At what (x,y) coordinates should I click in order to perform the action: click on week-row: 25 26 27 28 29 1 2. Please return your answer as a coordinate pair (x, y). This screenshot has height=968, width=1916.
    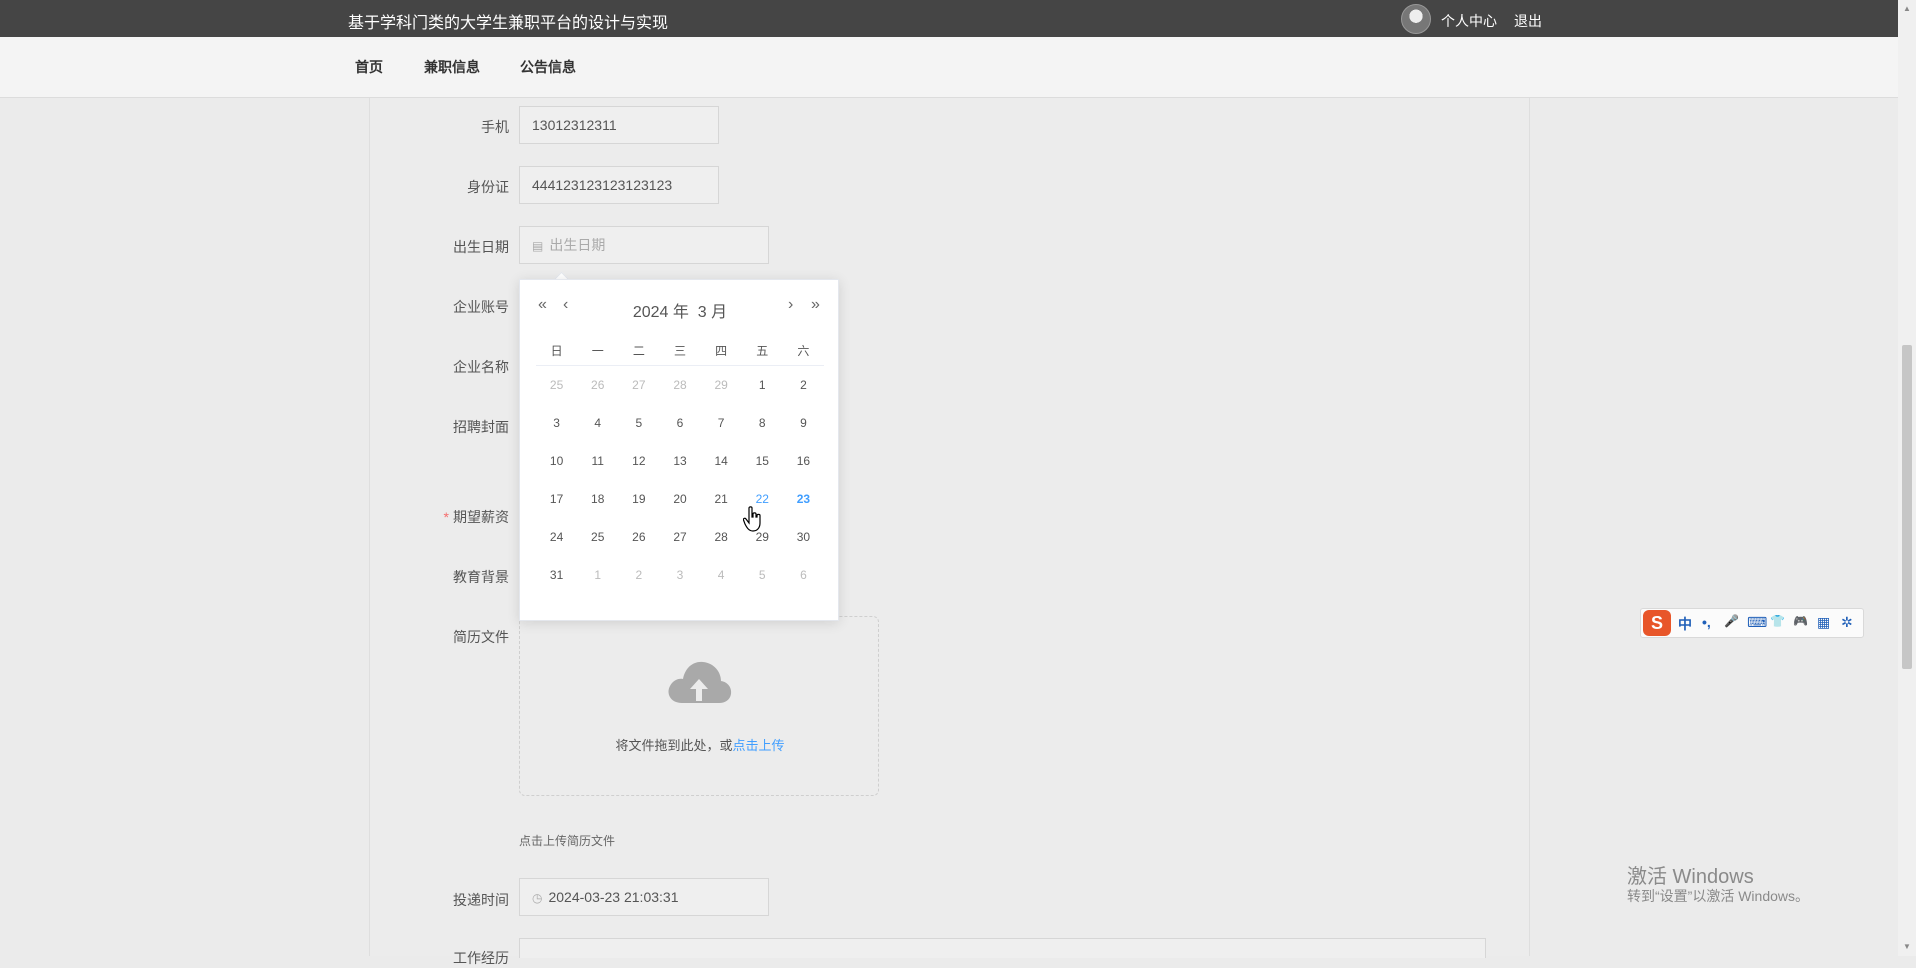
    Looking at the image, I should click on (680, 385).